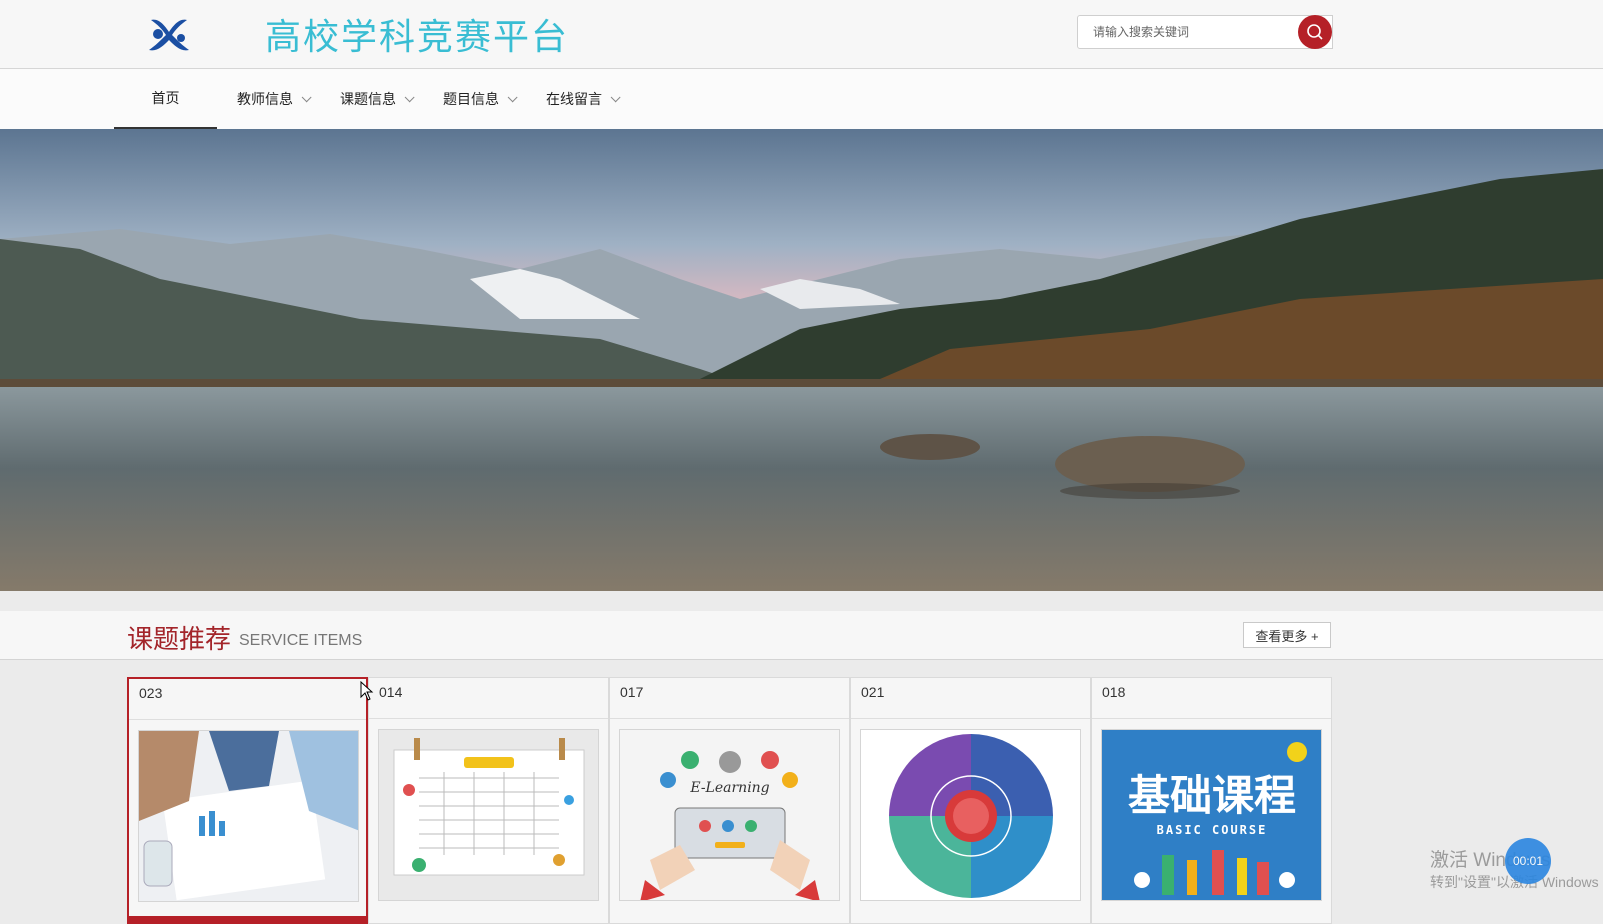 This screenshot has height=924, width=1603. I want to click on mouse-cursor-icon, so click(367, 691).